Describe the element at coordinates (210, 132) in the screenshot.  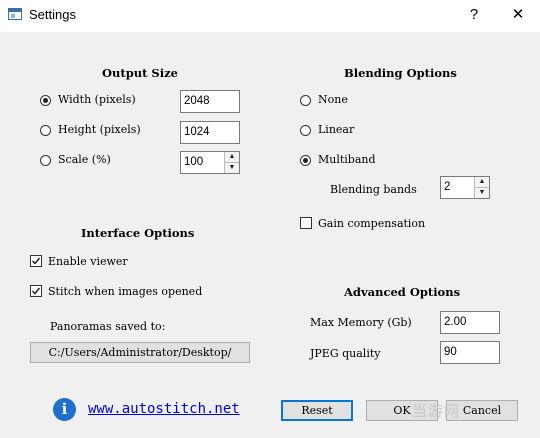
I see `height-input: 1024` at that location.